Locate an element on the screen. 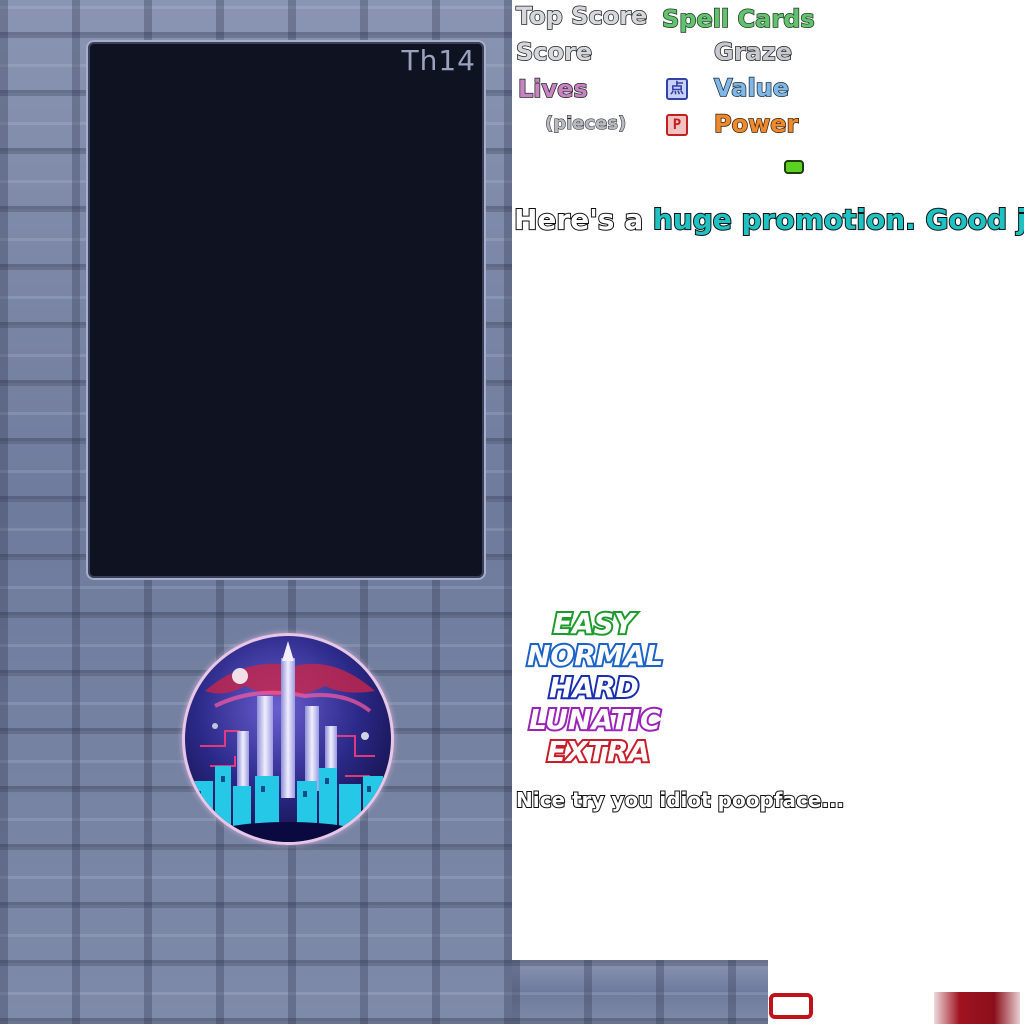  point-item-icon: 点 is located at coordinates (677, 89).